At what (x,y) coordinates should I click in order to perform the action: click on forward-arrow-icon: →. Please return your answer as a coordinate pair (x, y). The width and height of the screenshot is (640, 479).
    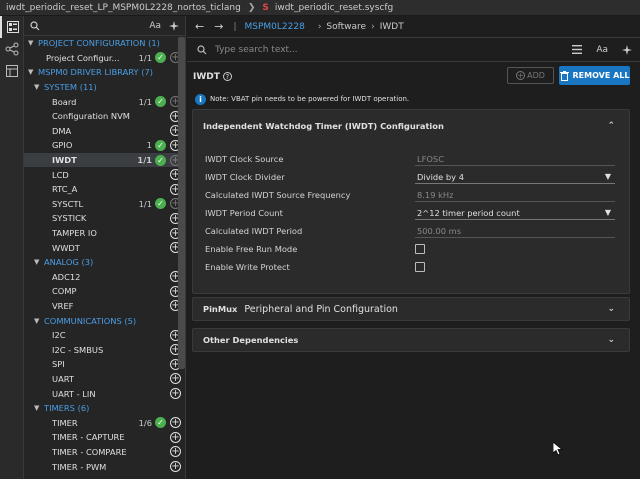
    Looking at the image, I should click on (218, 26).